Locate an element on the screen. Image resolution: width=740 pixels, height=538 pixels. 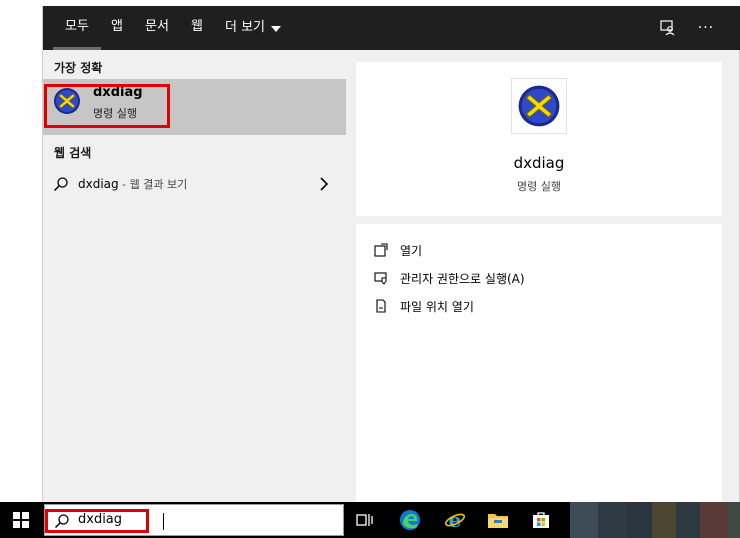
internet-explorer-button: e is located at coordinates (455, 520).